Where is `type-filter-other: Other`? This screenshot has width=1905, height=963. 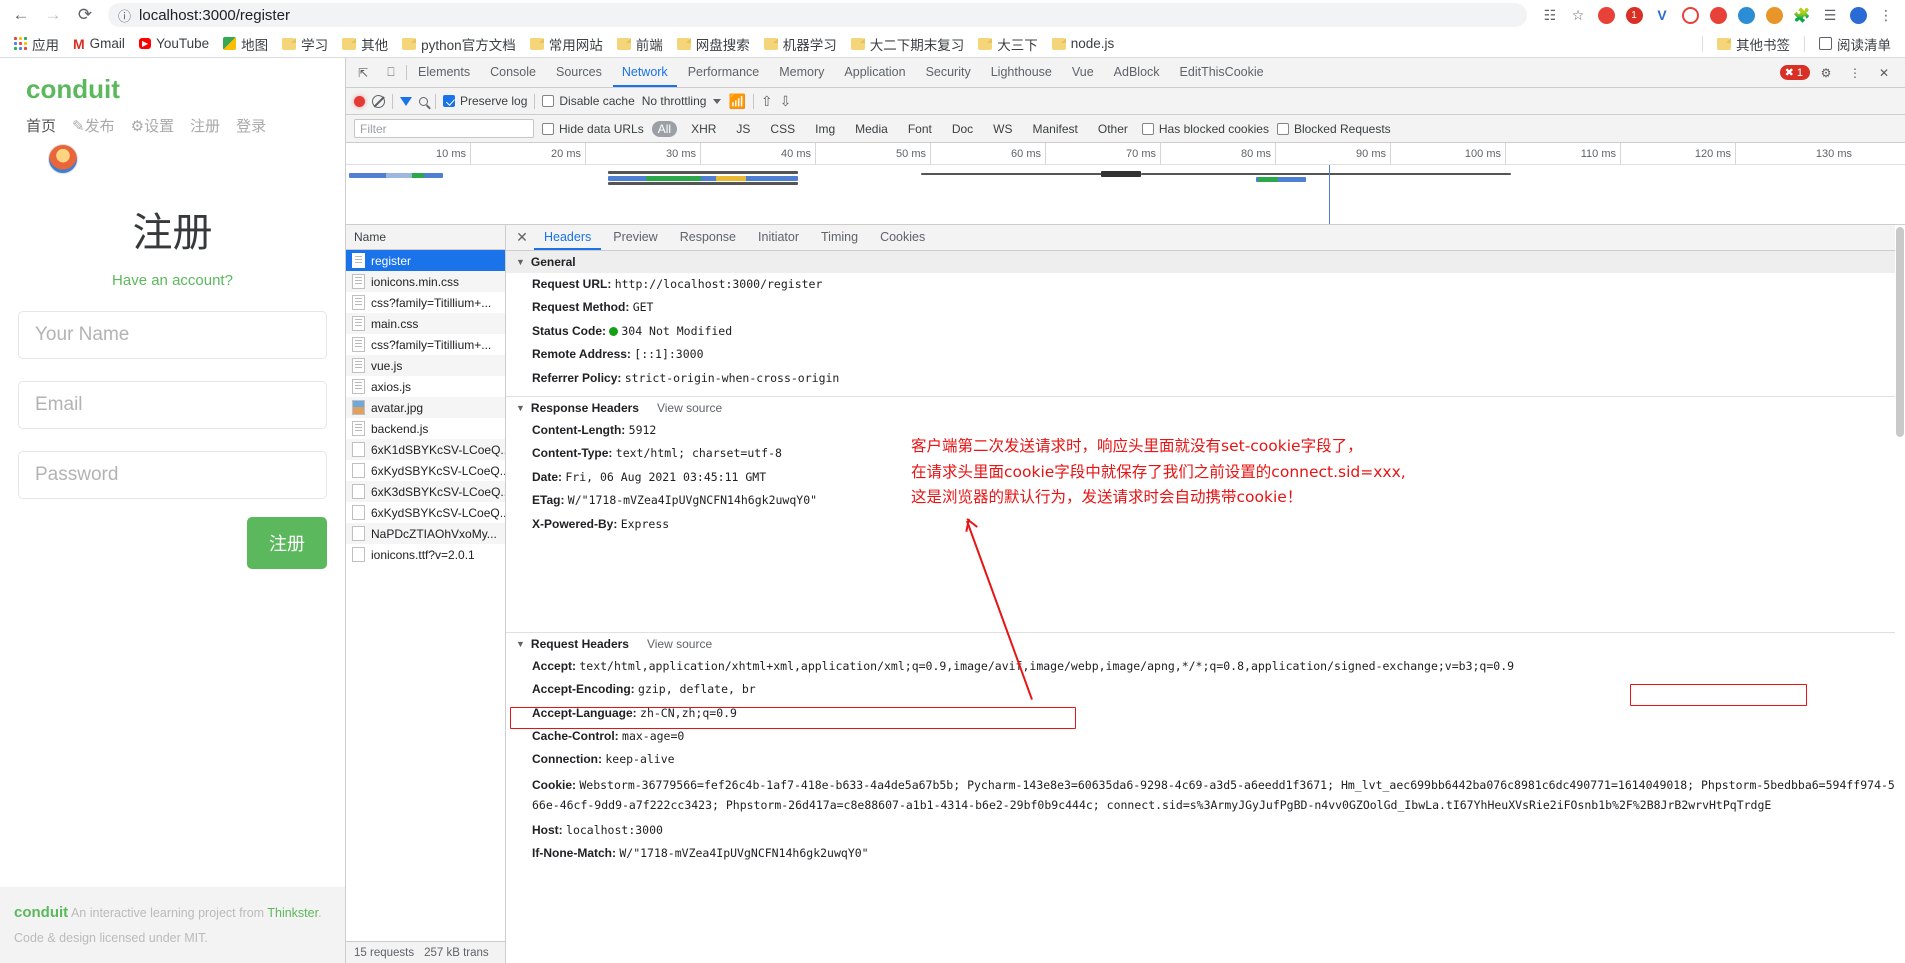 type-filter-other: Other is located at coordinates (1113, 129).